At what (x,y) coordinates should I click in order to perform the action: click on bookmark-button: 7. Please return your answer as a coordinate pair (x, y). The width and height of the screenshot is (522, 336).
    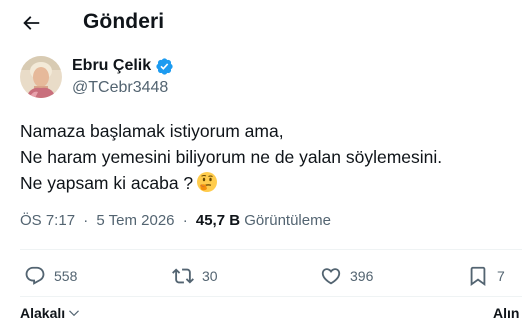
    Looking at the image, I should click on (486, 276).